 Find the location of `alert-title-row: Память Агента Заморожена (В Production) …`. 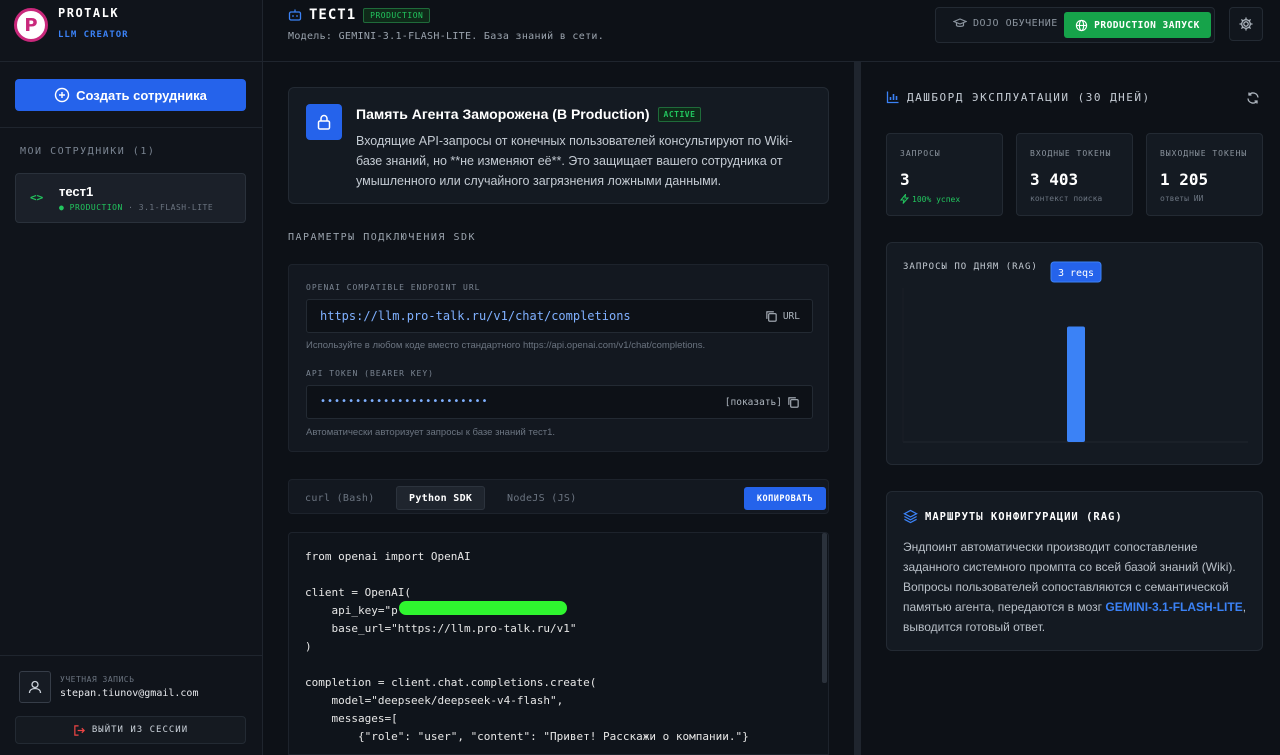

alert-title-row: Память Агента Заморожена (В Production) … is located at coordinates (529, 114).